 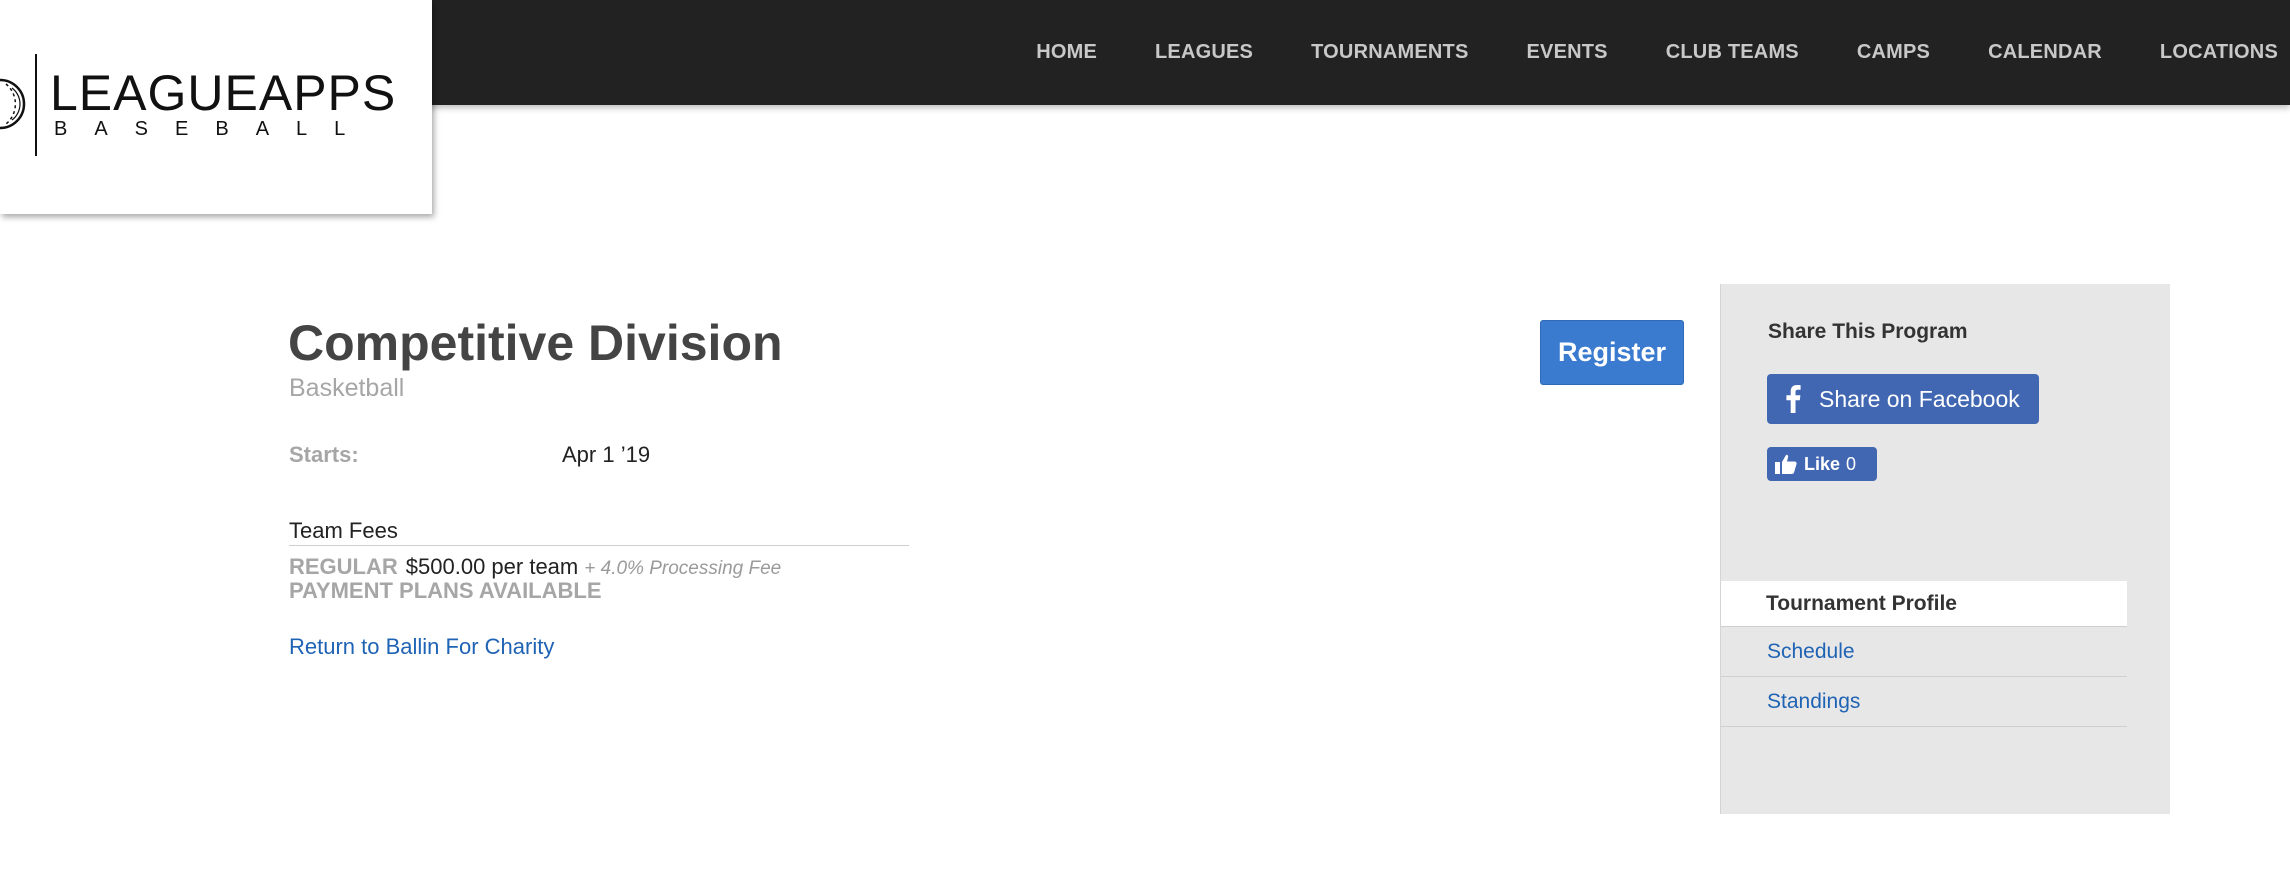 What do you see at coordinates (492, 566) in the screenshot?
I see `fee-amount: $500.00 per team` at bounding box center [492, 566].